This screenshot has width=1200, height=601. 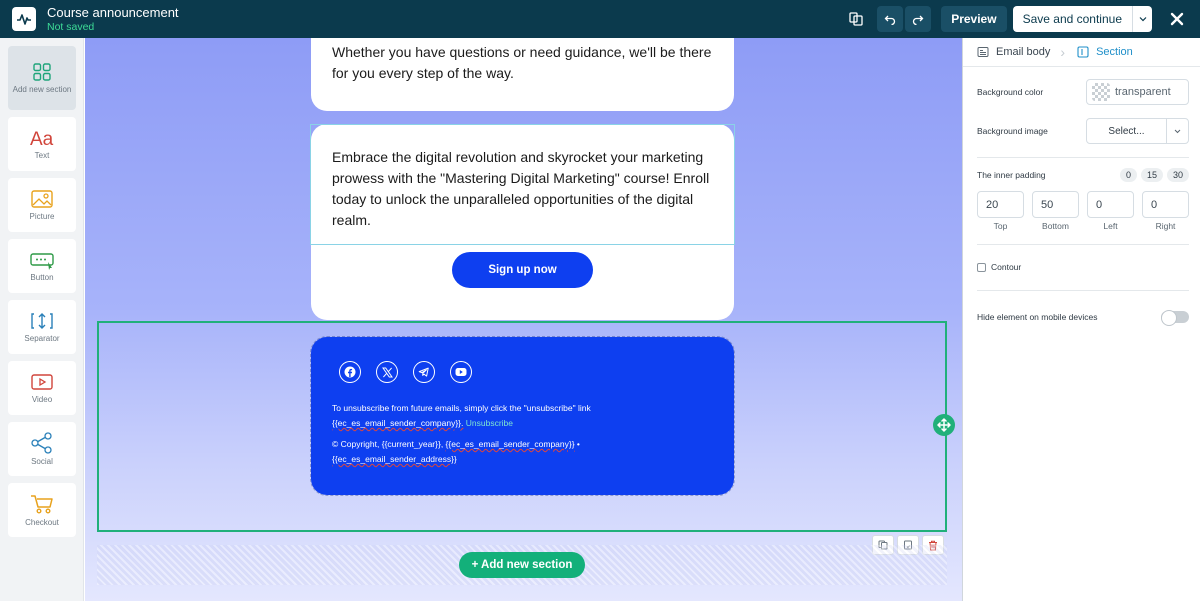 What do you see at coordinates (1037, 317) in the screenshot?
I see `hide-mobile-label: Hide element on mobile devices` at bounding box center [1037, 317].